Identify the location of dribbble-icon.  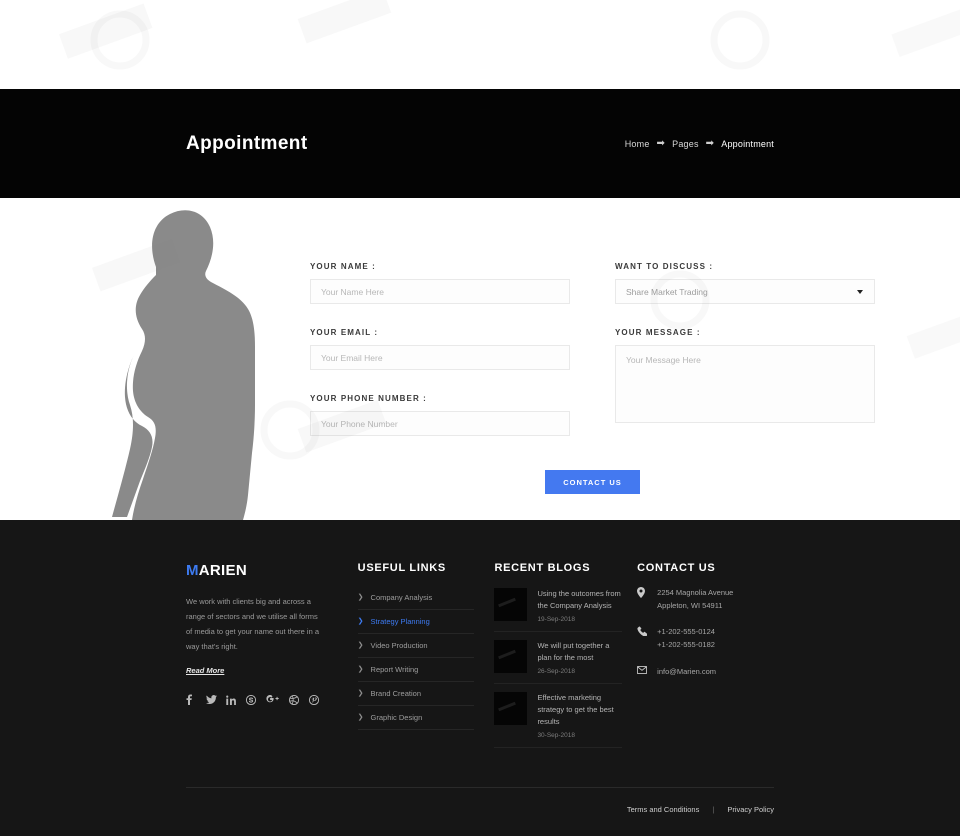
(294, 699).